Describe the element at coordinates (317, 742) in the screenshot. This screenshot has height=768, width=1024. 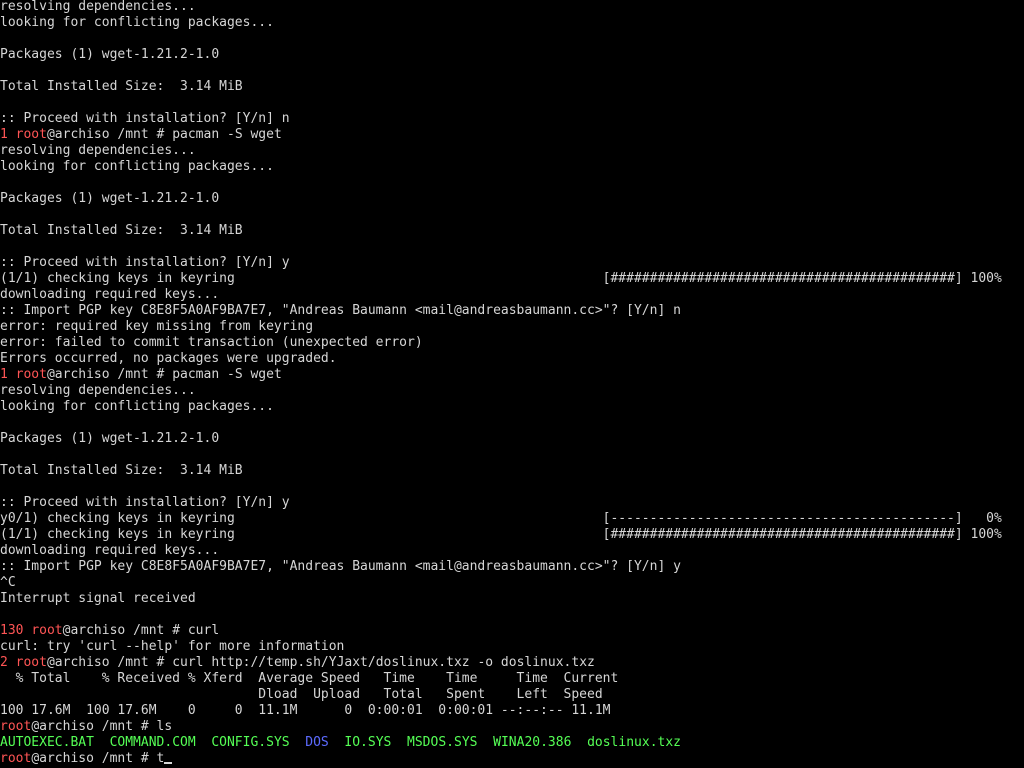
I see `directory-entry: DOS` at that location.